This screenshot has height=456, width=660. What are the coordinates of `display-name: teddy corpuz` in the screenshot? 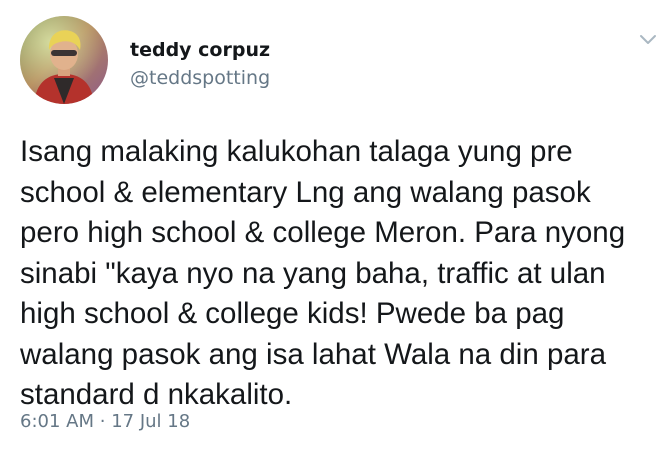 It's located at (200, 50).